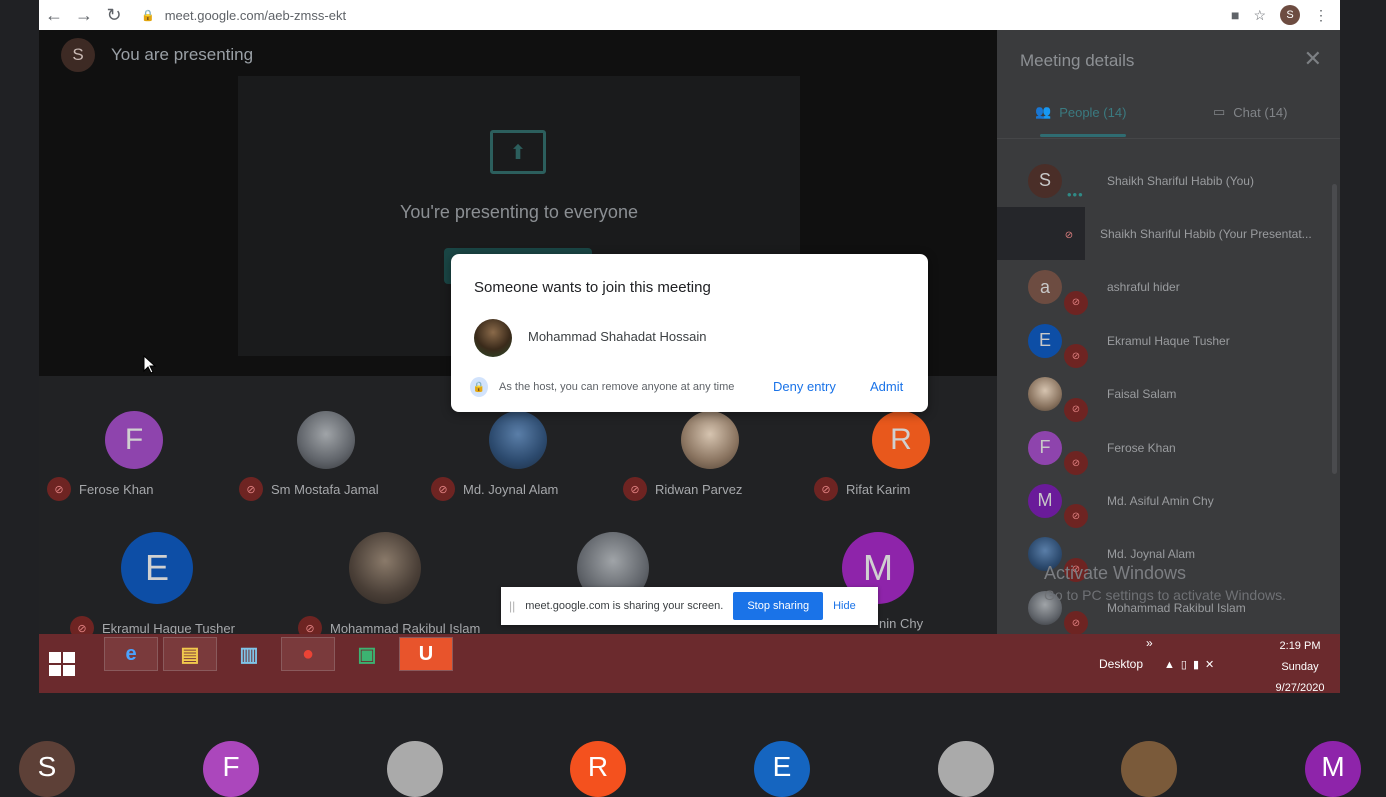 The image size is (1386, 797). What do you see at coordinates (1142, 394) in the screenshot?
I see `person-name: Faisal Salam` at bounding box center [1142, 394].